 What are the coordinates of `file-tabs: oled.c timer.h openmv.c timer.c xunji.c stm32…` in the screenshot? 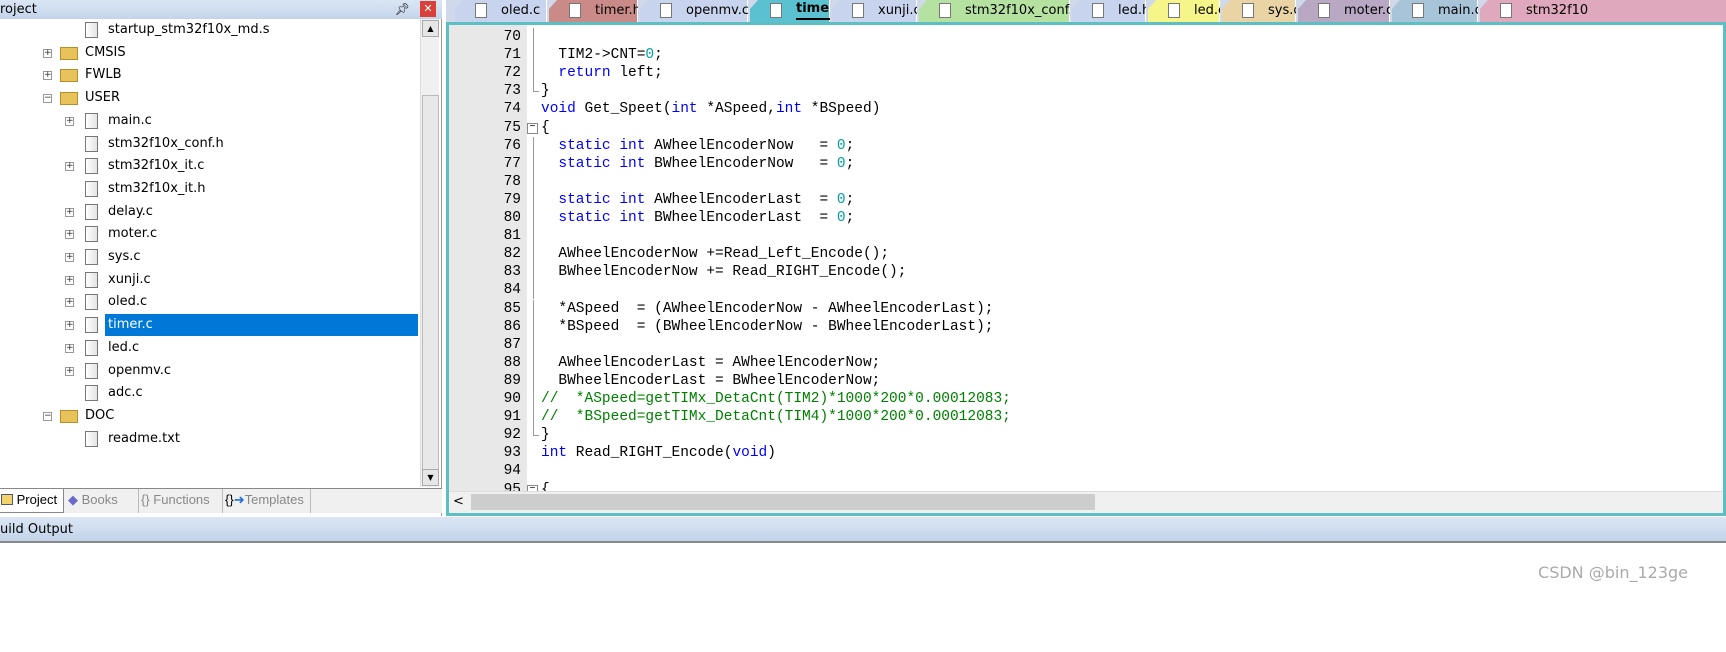 It's located at (1086, 11).